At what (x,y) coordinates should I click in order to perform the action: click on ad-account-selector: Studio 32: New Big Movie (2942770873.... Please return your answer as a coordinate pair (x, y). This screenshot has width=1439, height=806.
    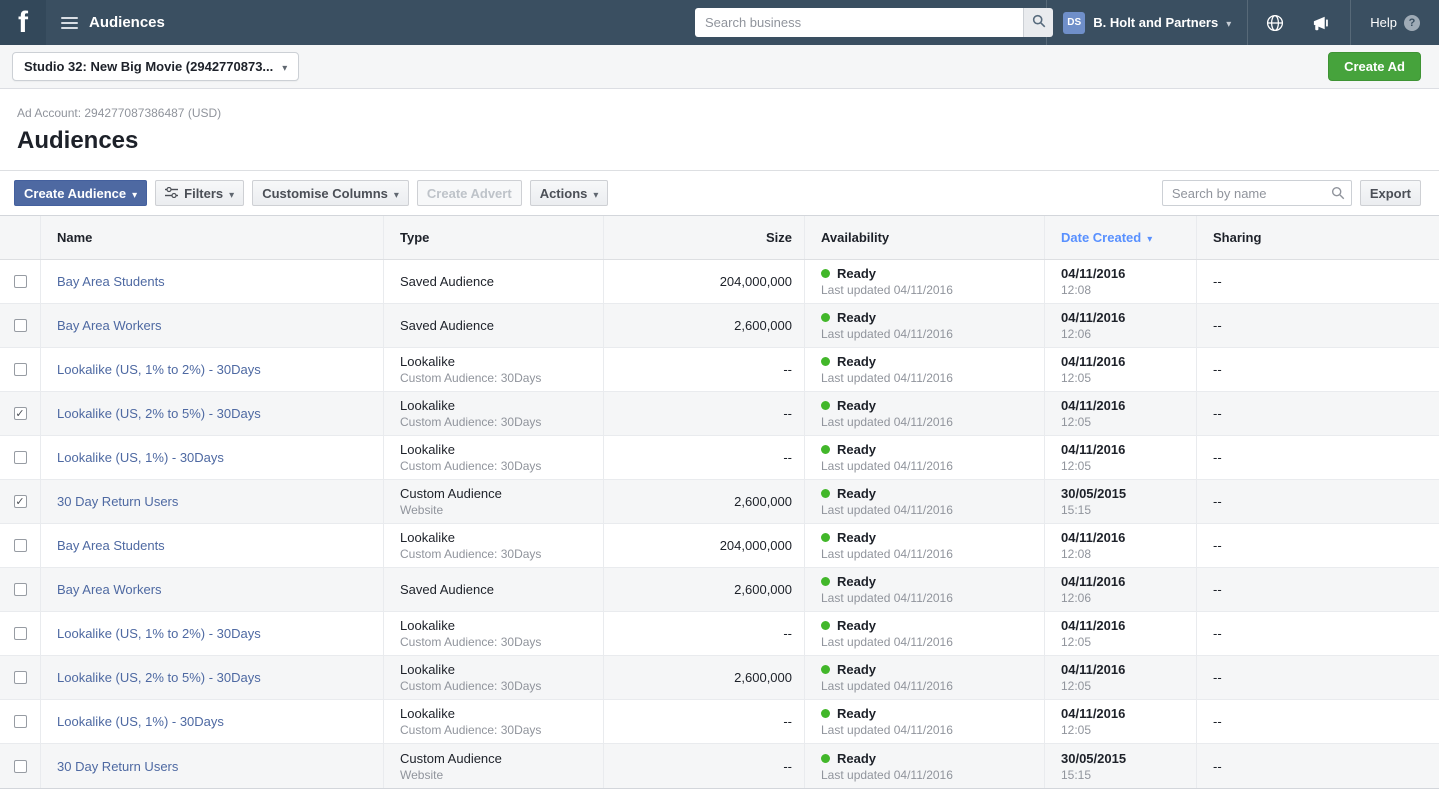
    Looking at the image, I should click on (156, 66).